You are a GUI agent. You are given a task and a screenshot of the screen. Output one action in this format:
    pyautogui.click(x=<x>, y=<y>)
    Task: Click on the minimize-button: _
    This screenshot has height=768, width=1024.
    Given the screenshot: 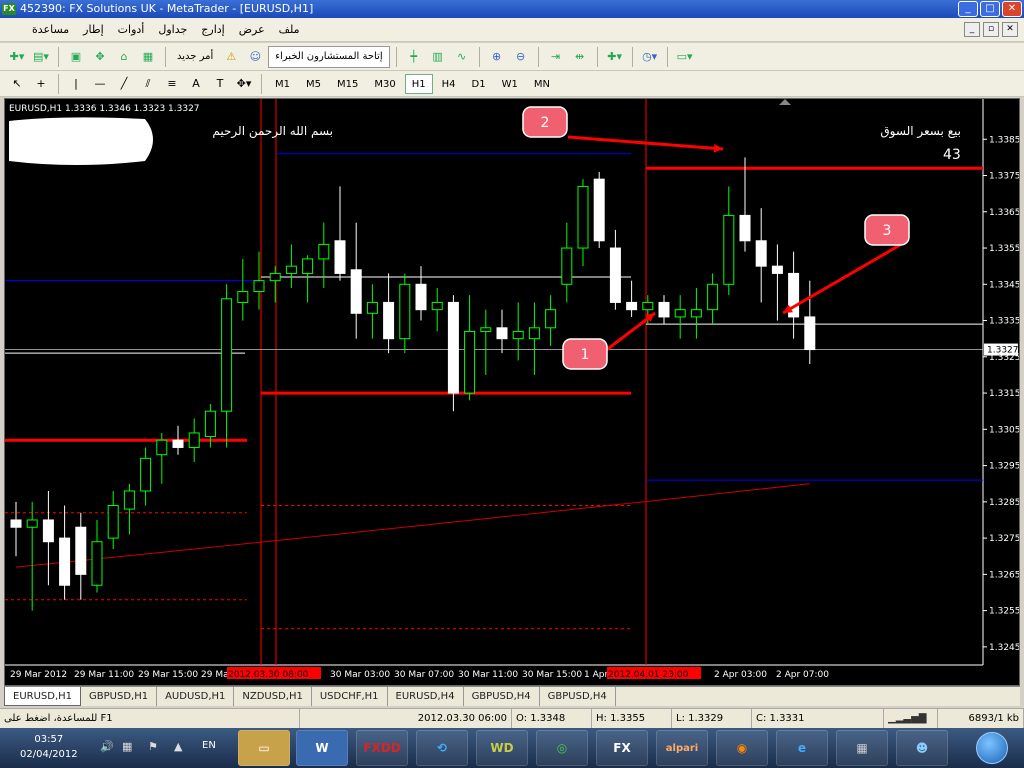 What is the action you would take?
    pyautogui.click(x=968, y=9)
    